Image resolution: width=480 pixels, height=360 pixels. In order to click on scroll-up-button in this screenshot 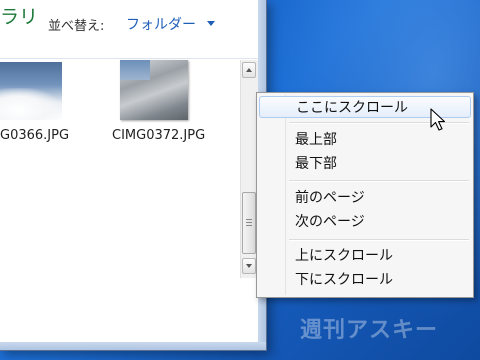, I will do `click(249, 70)`.